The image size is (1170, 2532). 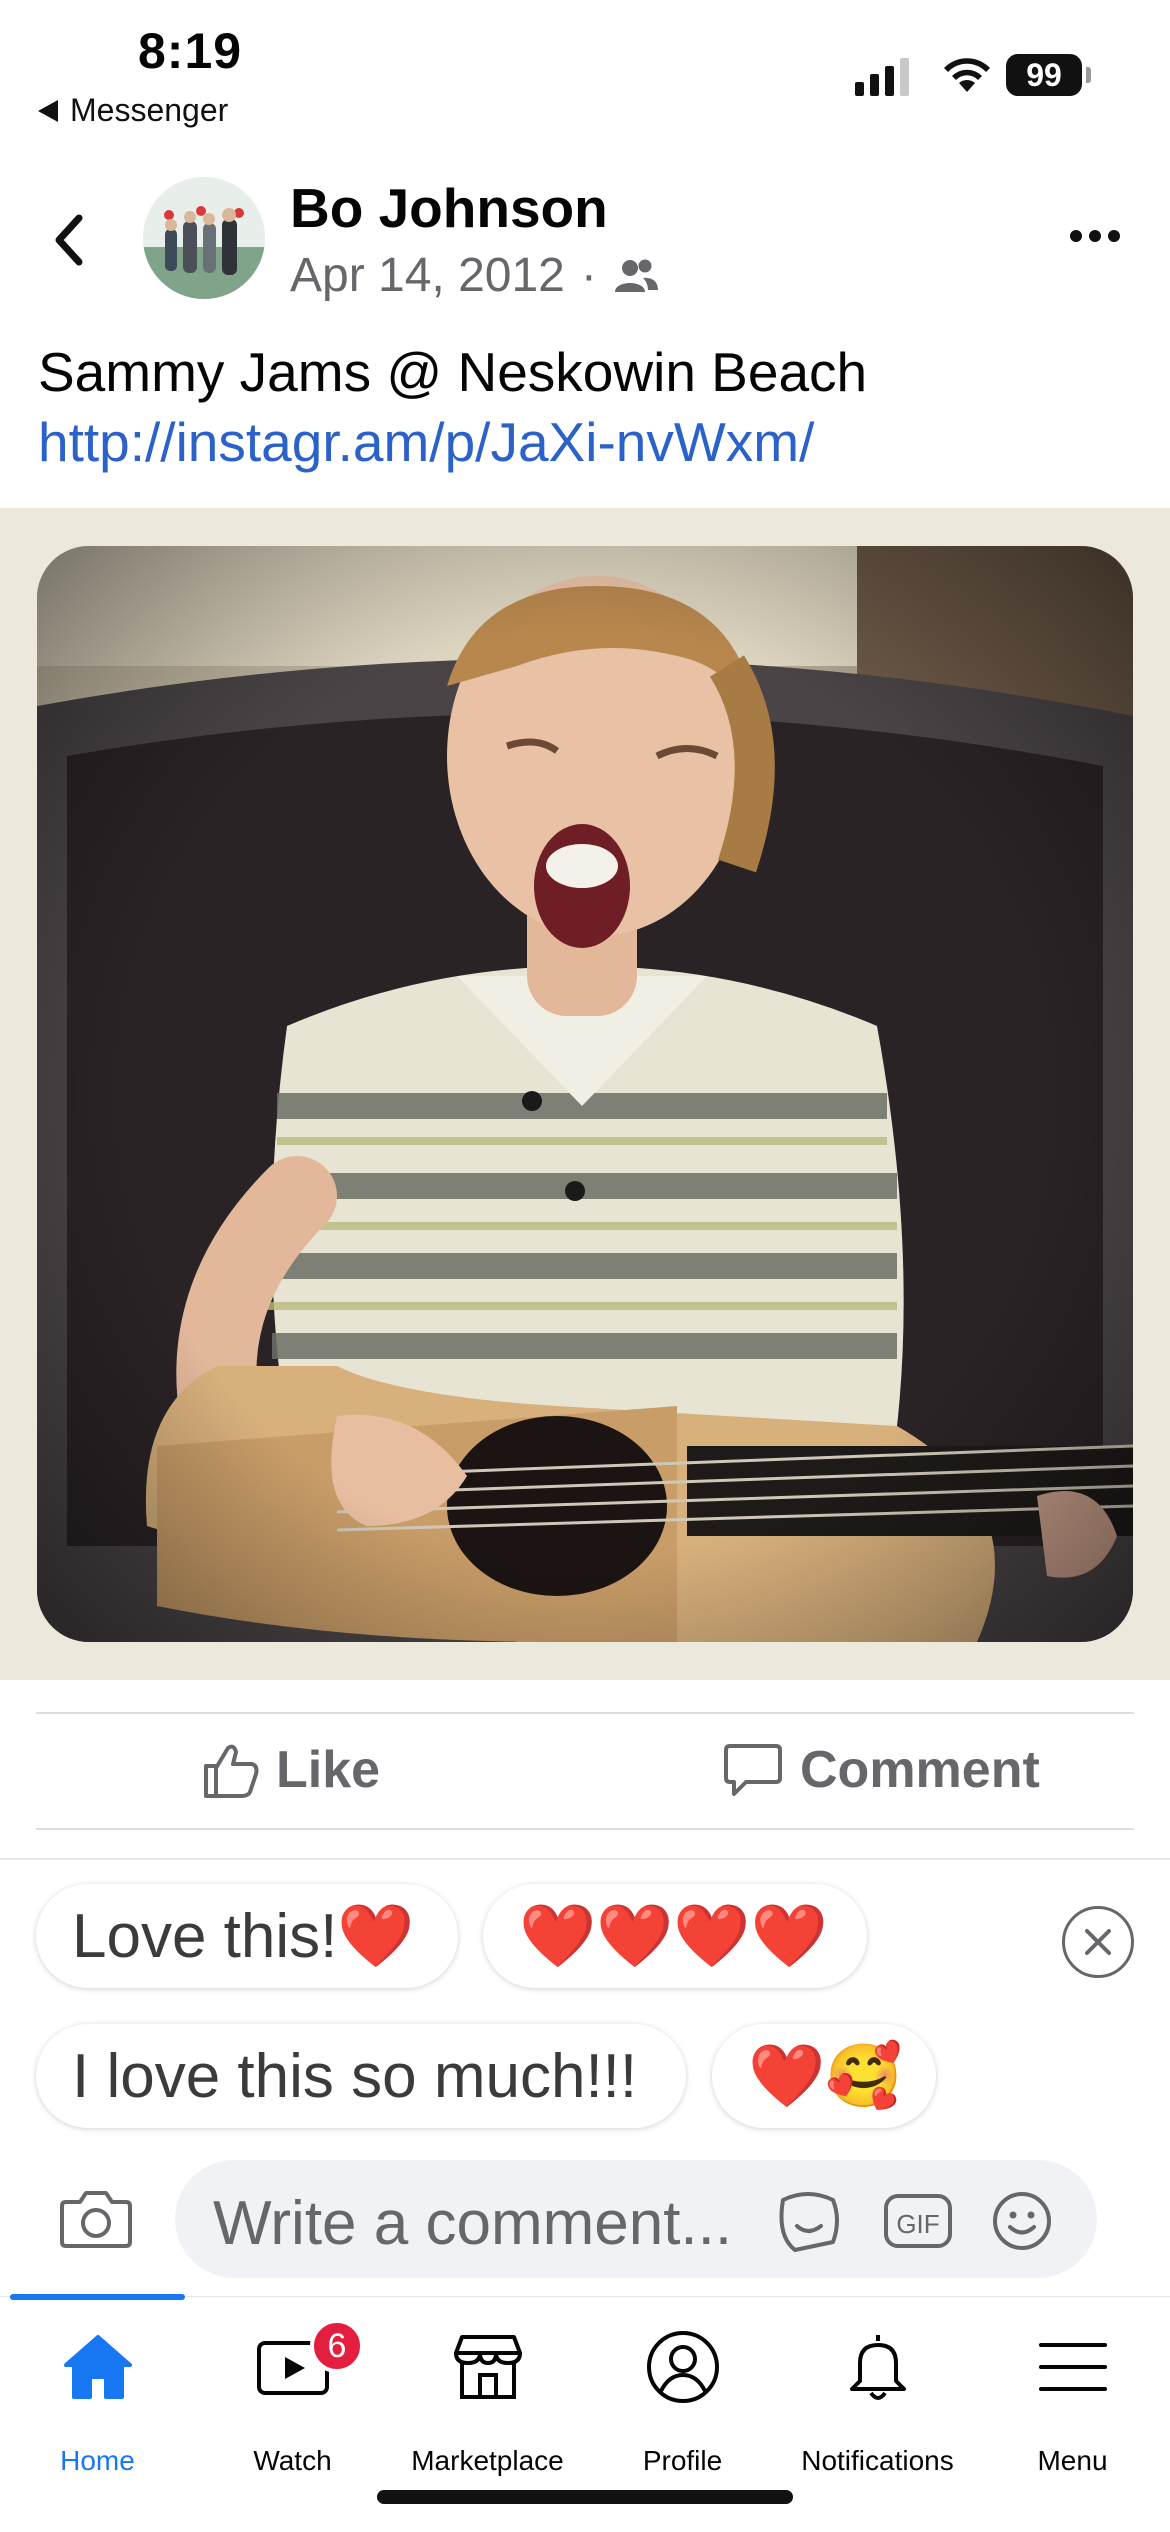 What do you see at coordinates (487, 2367) in the screenshot?
I see `marketplace-icon` at bounding box center [487, 2367].